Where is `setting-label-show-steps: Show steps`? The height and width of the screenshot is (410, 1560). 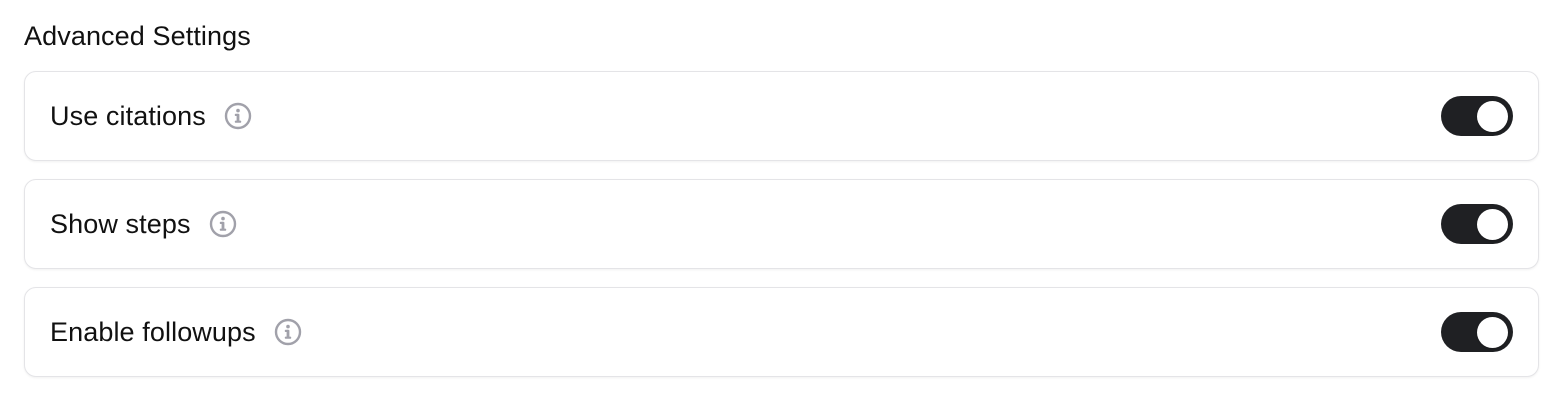
setting-label-show-steps: Show steps is located at coordinates (120, 223).